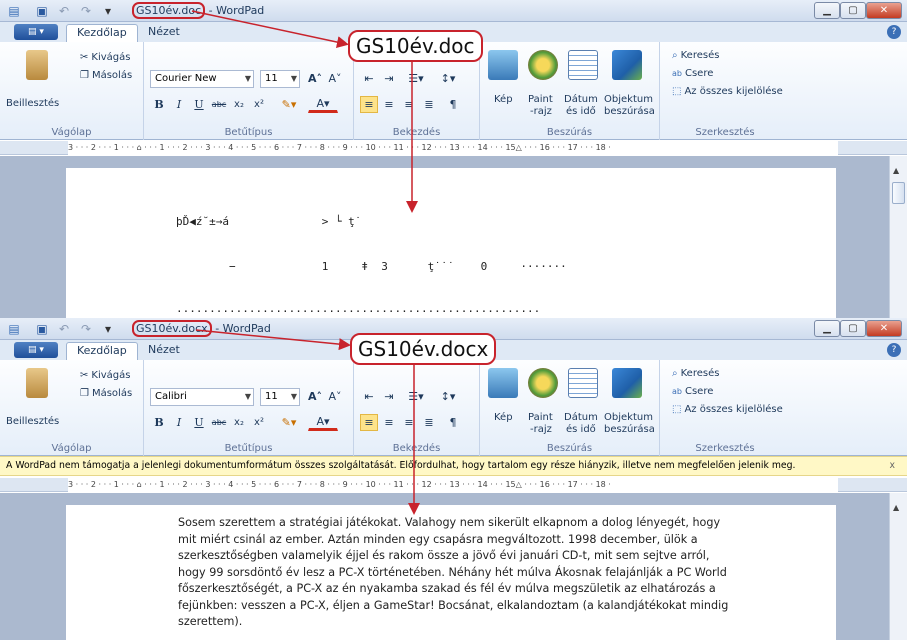 The height and width of the screenshot is (640, 907). I want to click on maximize-button: ▢, so click(853, 328).